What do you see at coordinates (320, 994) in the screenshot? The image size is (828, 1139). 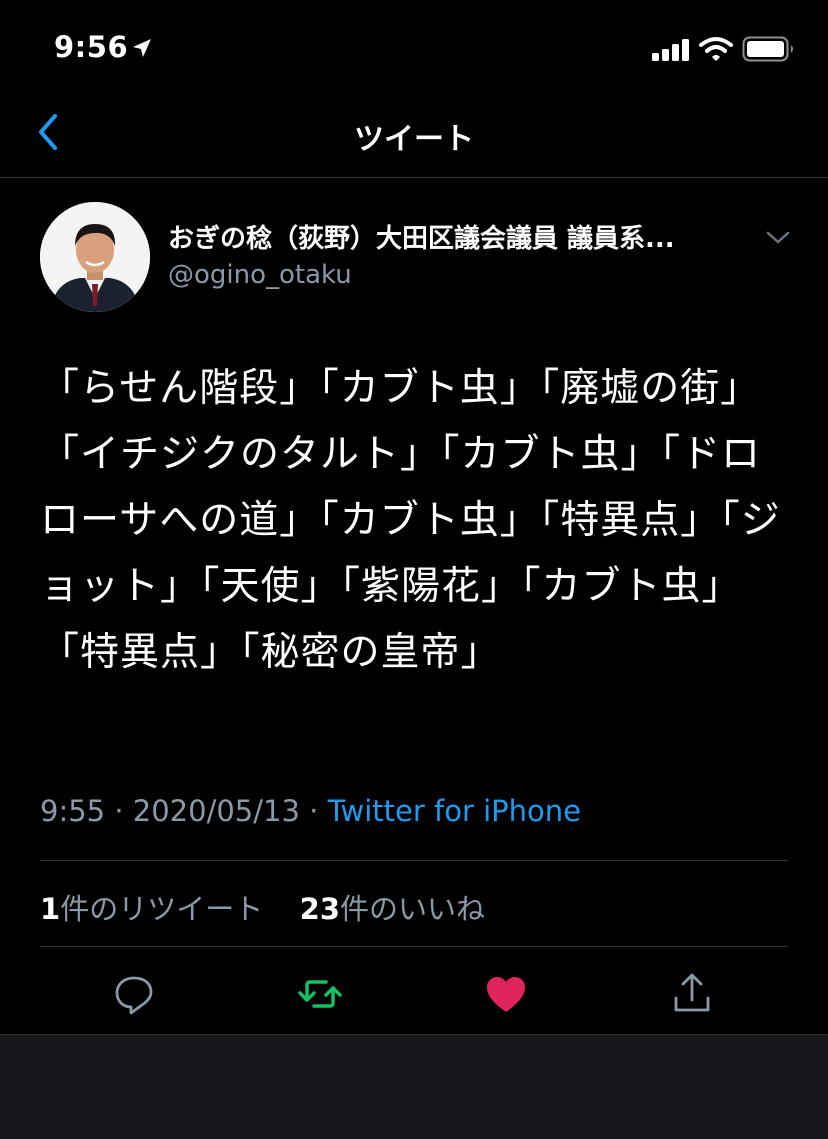 I see `retweet-icon` at bounding box center [320, 994].